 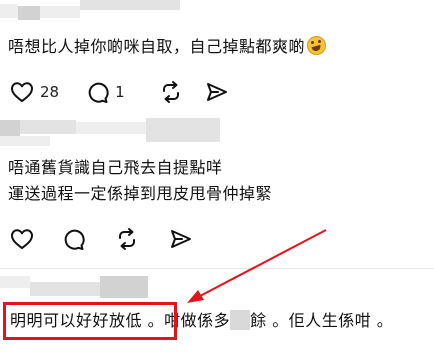 What do you see at coordinates (240, 320) in the screenshot?
I see `redacted-block` at bounding box center [240, 320].